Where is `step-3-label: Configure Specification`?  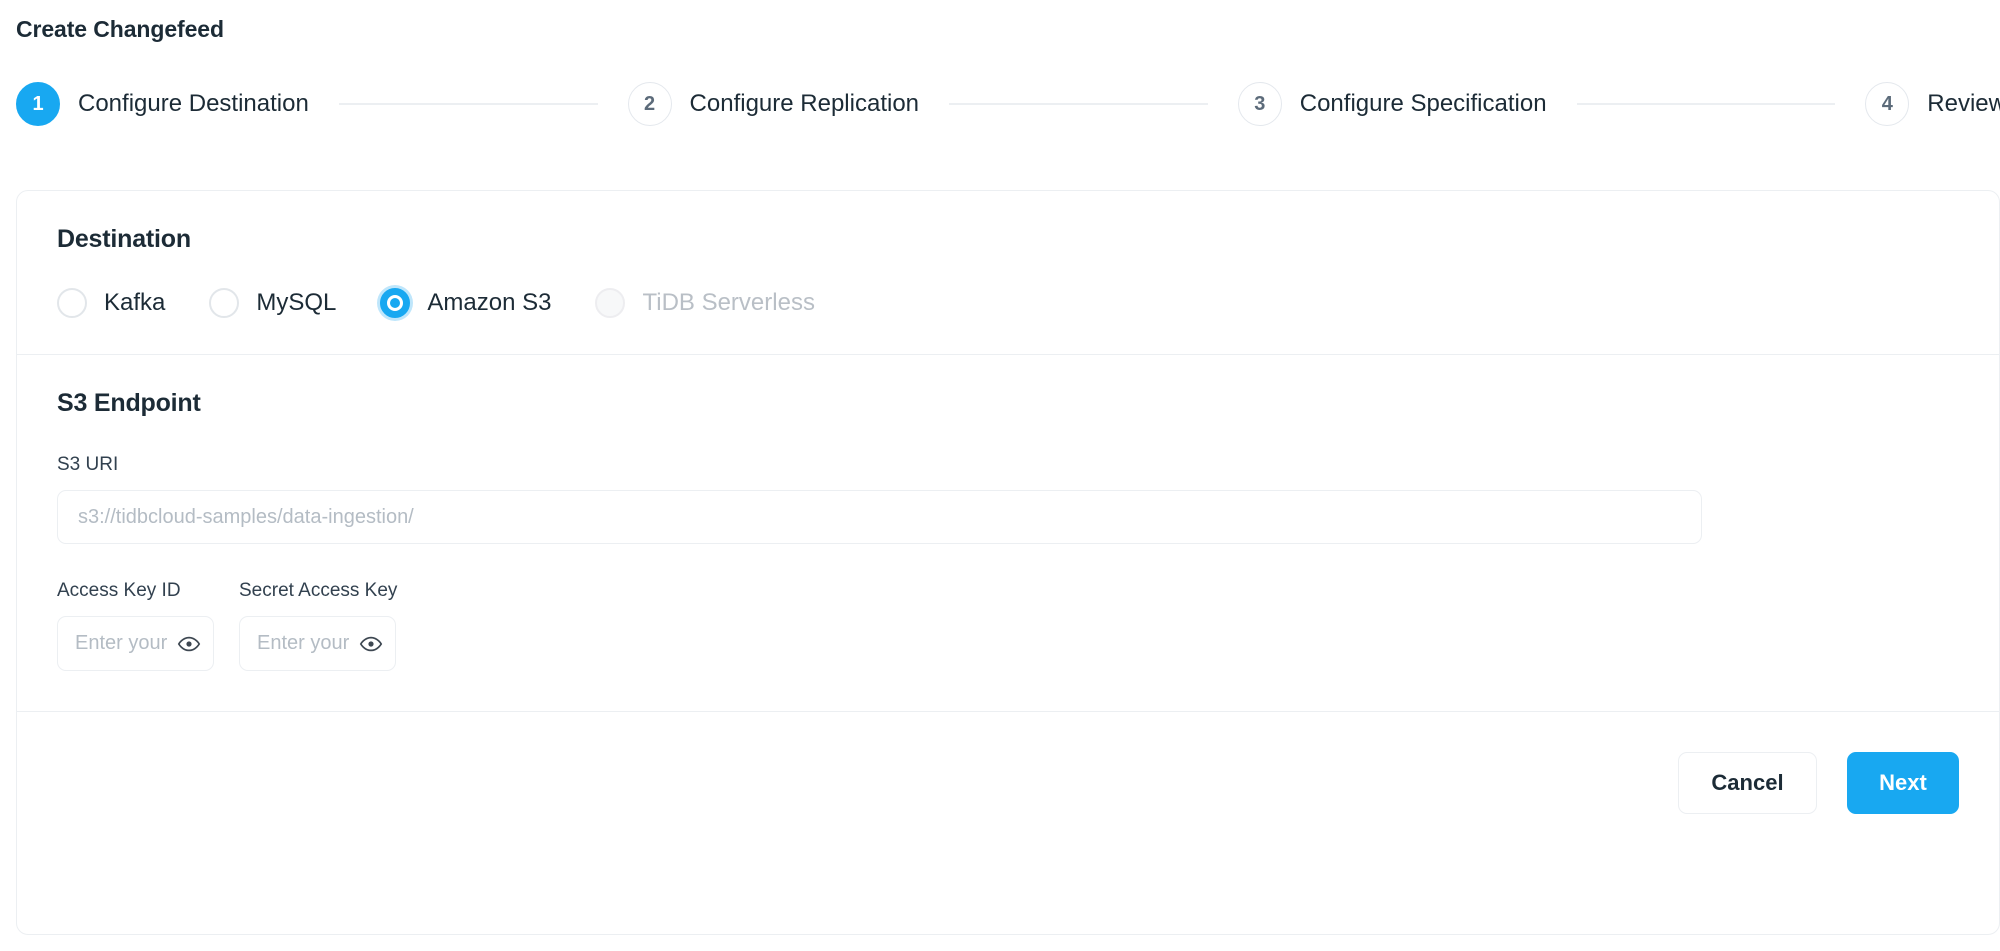 step-3-label: Configure Specification is located at coordinates (1423, 103).